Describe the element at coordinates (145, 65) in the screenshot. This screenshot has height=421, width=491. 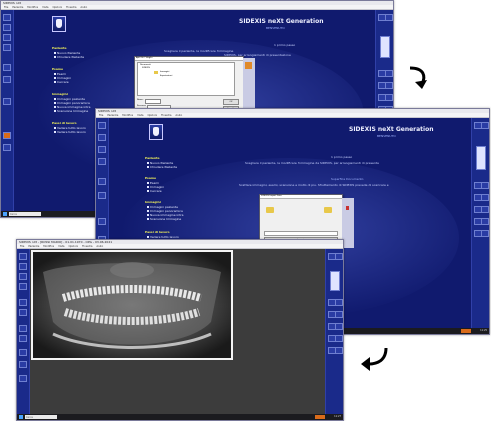
I see `tree-item: Documenti` at that location.